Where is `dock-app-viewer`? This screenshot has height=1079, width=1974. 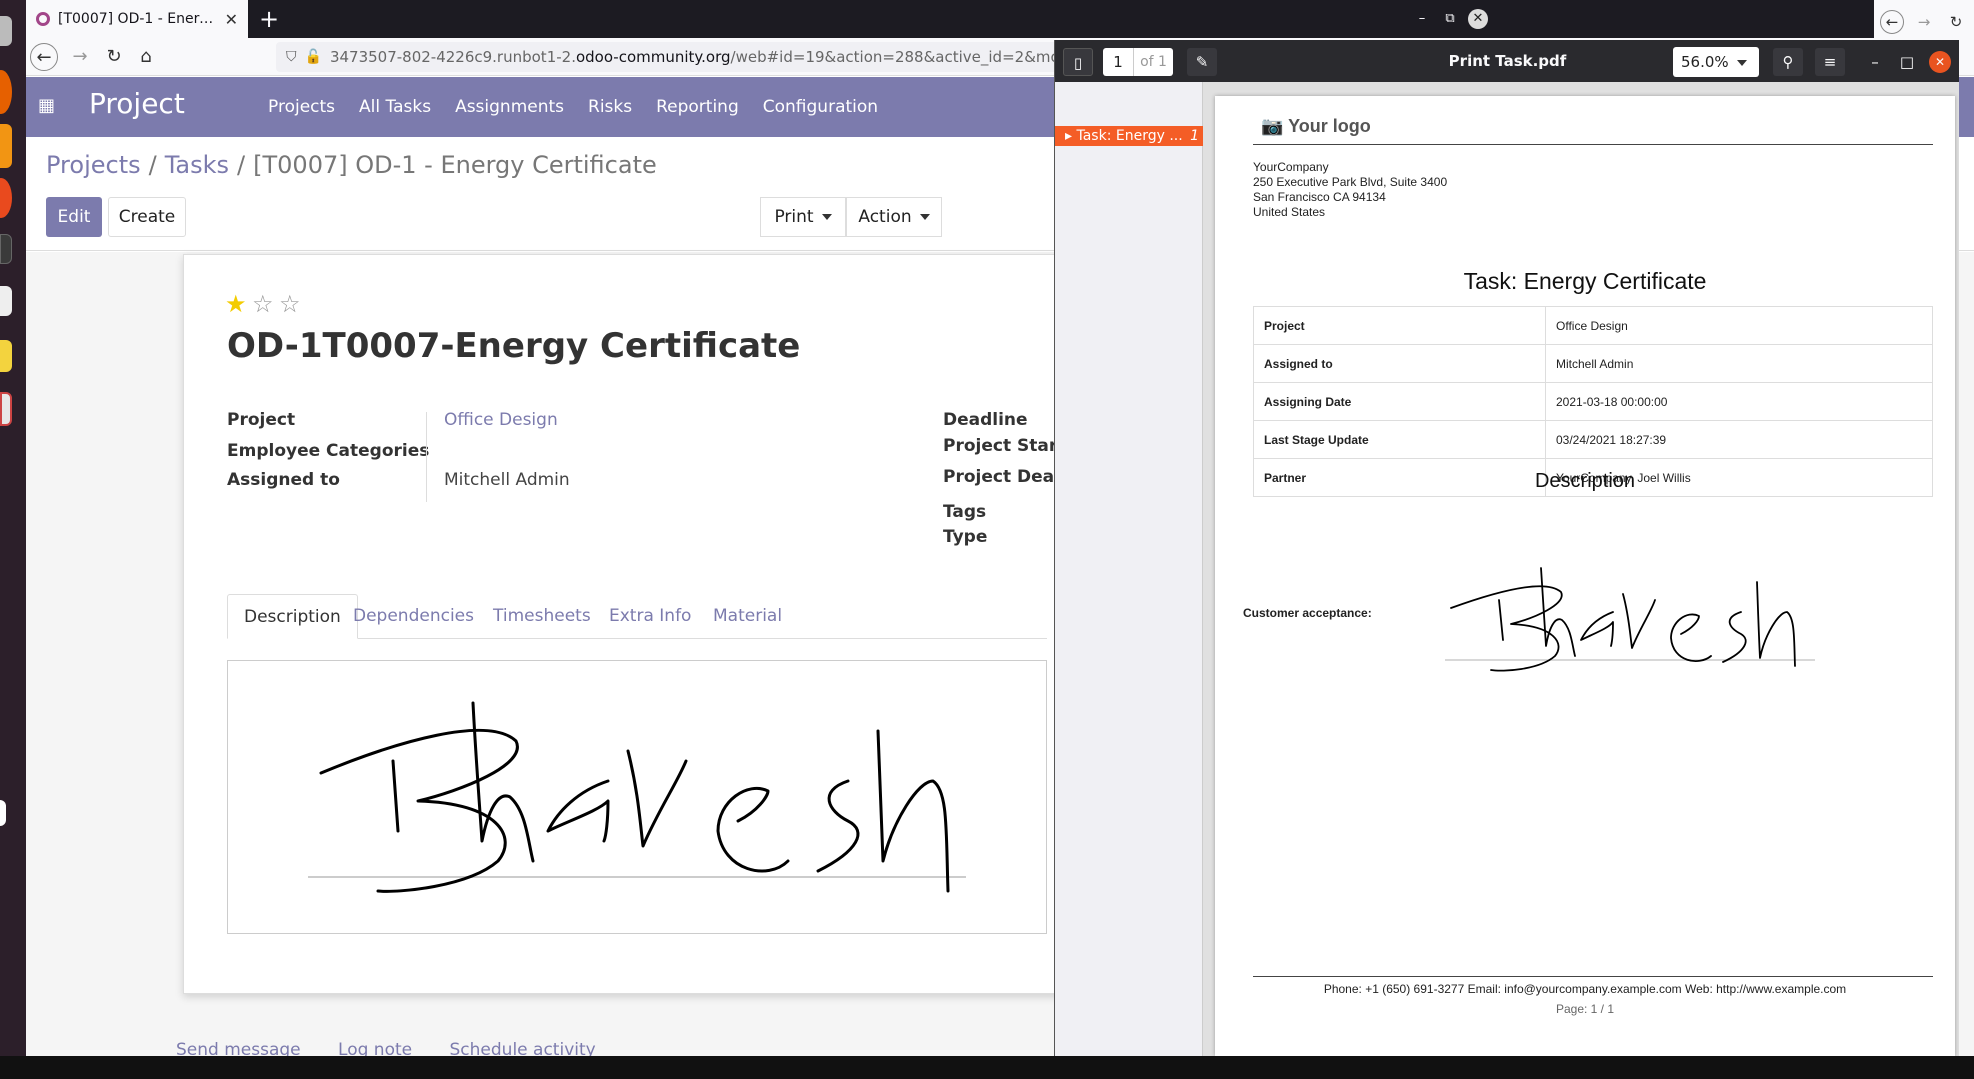
dock-app-viewer is located at coordinates (6, 409).